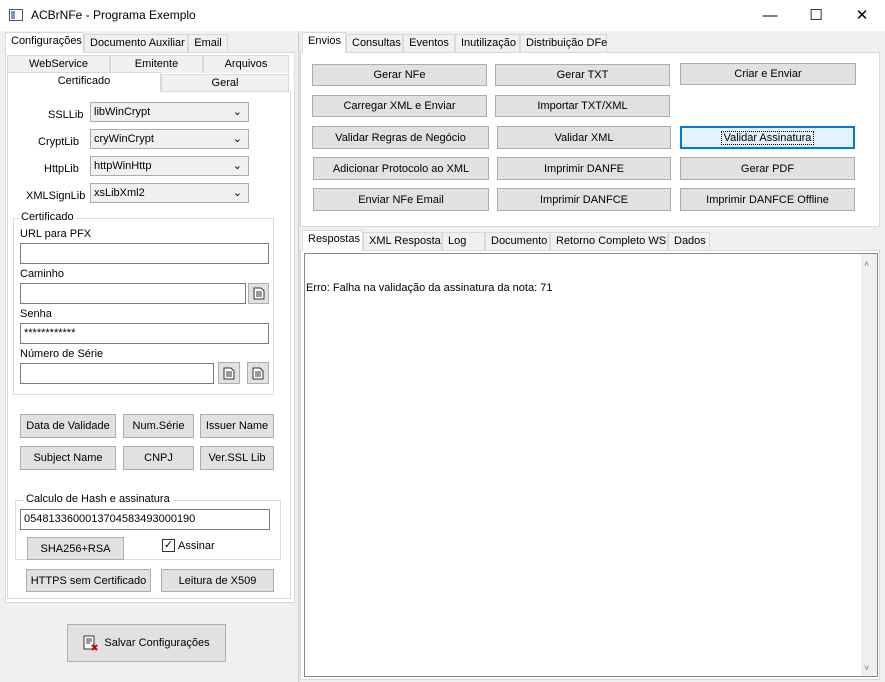 This screenshot has width=885, height=682. Describe the element at coordinates (42, 274) in the screenshot. I see `caminho-label: Caminho` at that location.